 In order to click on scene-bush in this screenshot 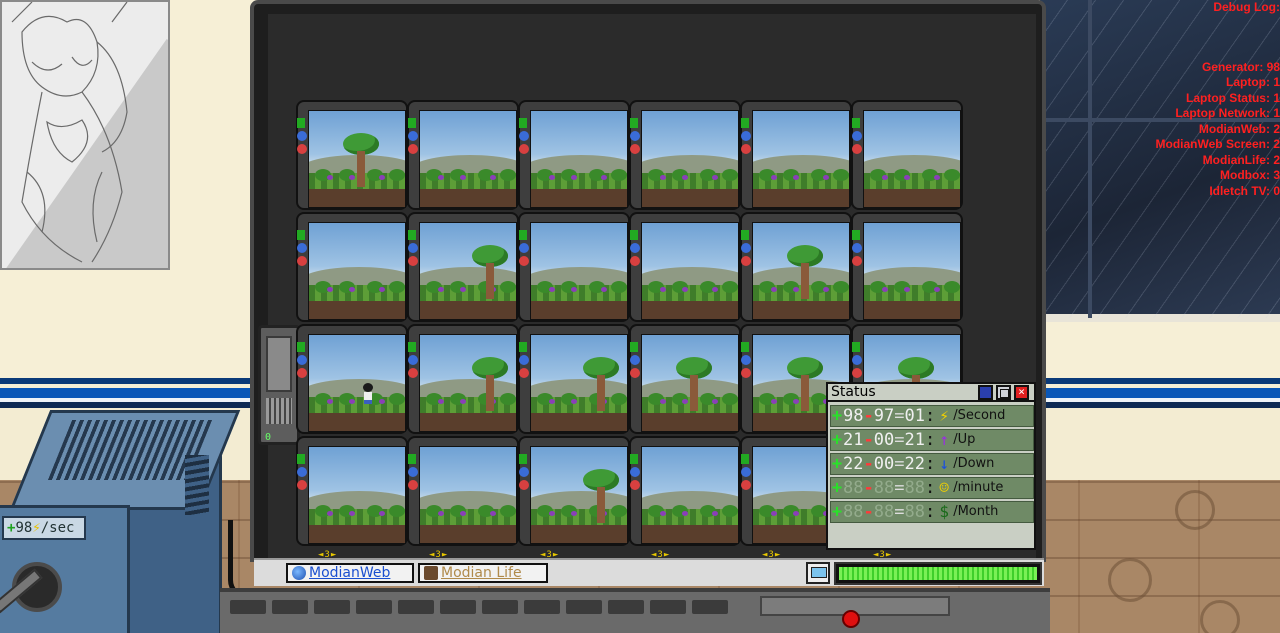, I will do `click(397, 175)`.